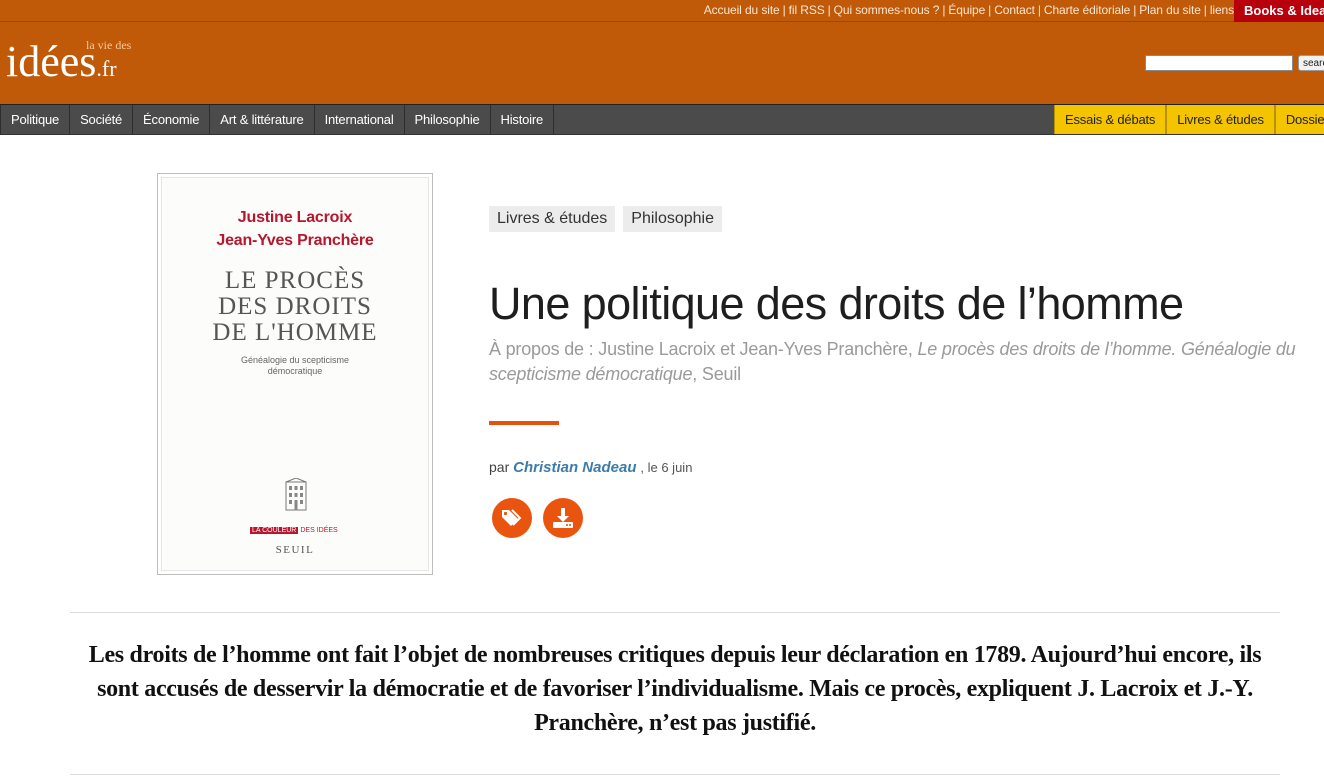 This screenshot has height=782, width=1324. Describe the element at coordinates (836, 303) in the screenshot. I see `article-title: Une politique des droits de l’homme` at that location.